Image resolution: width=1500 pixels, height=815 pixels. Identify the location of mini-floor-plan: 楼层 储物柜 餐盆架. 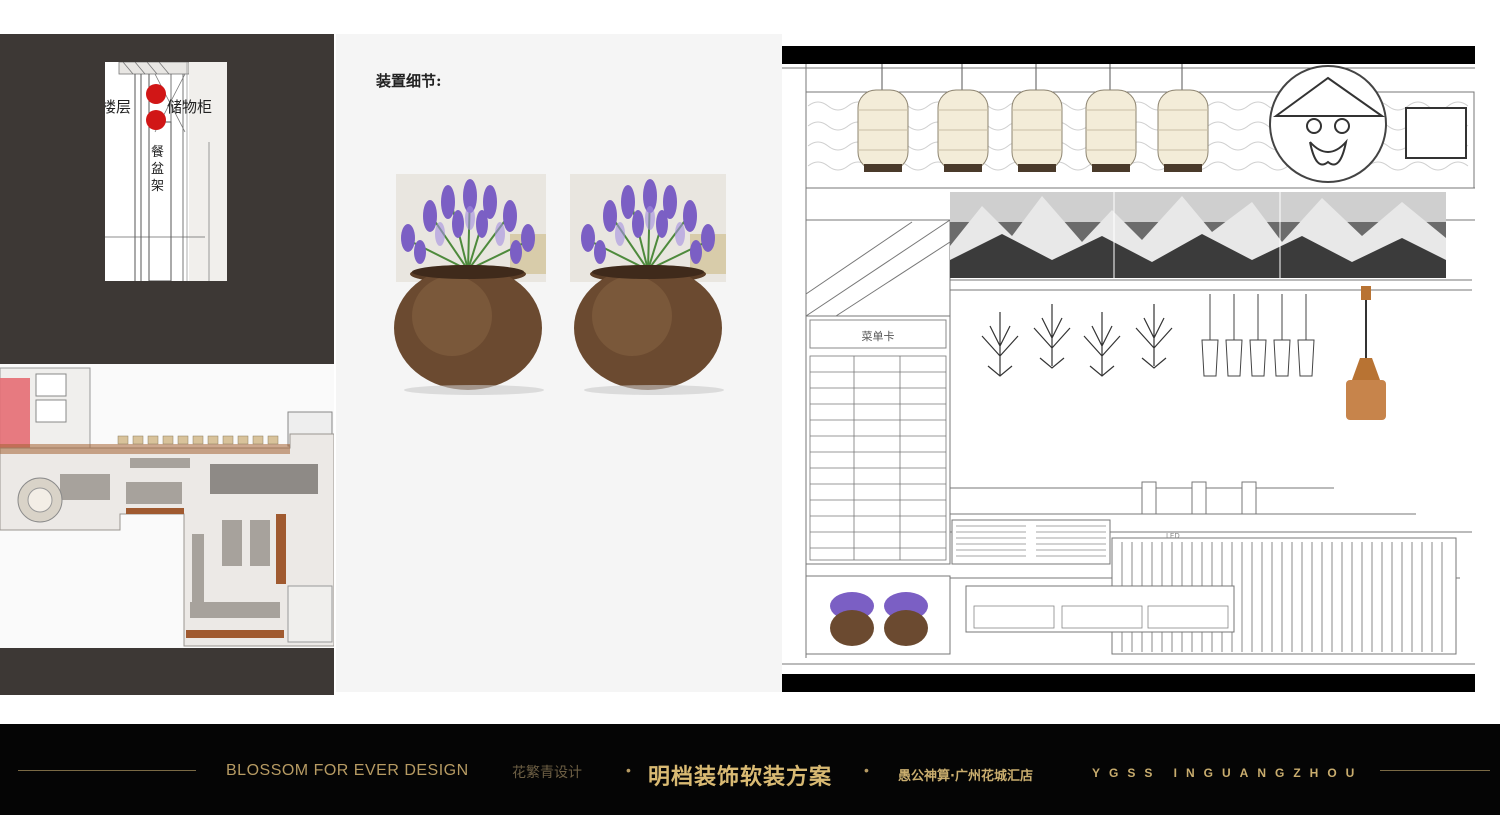
(166, 171).